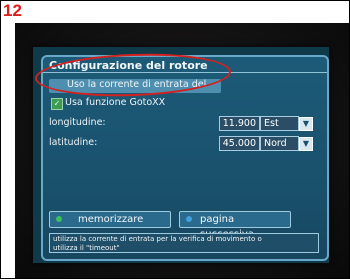 This screenshot has height=279, width=350. What do you see at coordinates (279, 123) in the screenshot?
I see `longitude-direction-select: Est` at bounding box center [279, 123].